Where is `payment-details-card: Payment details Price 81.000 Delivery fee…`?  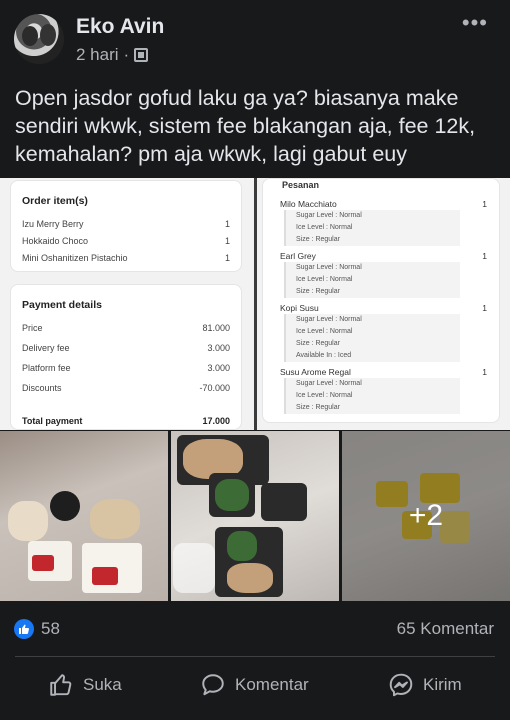
payment-details-card: Payment details Price 81.000 Delivery fee… is located at coordinates (126, 357).